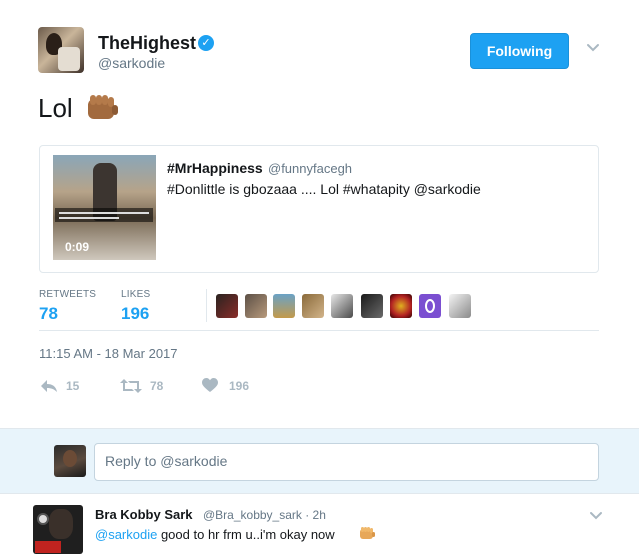 The image size is (639, 554). Describe the element at coordinates (77, 247) in the screenshot. I see `video-duration: 0:09` at that location.